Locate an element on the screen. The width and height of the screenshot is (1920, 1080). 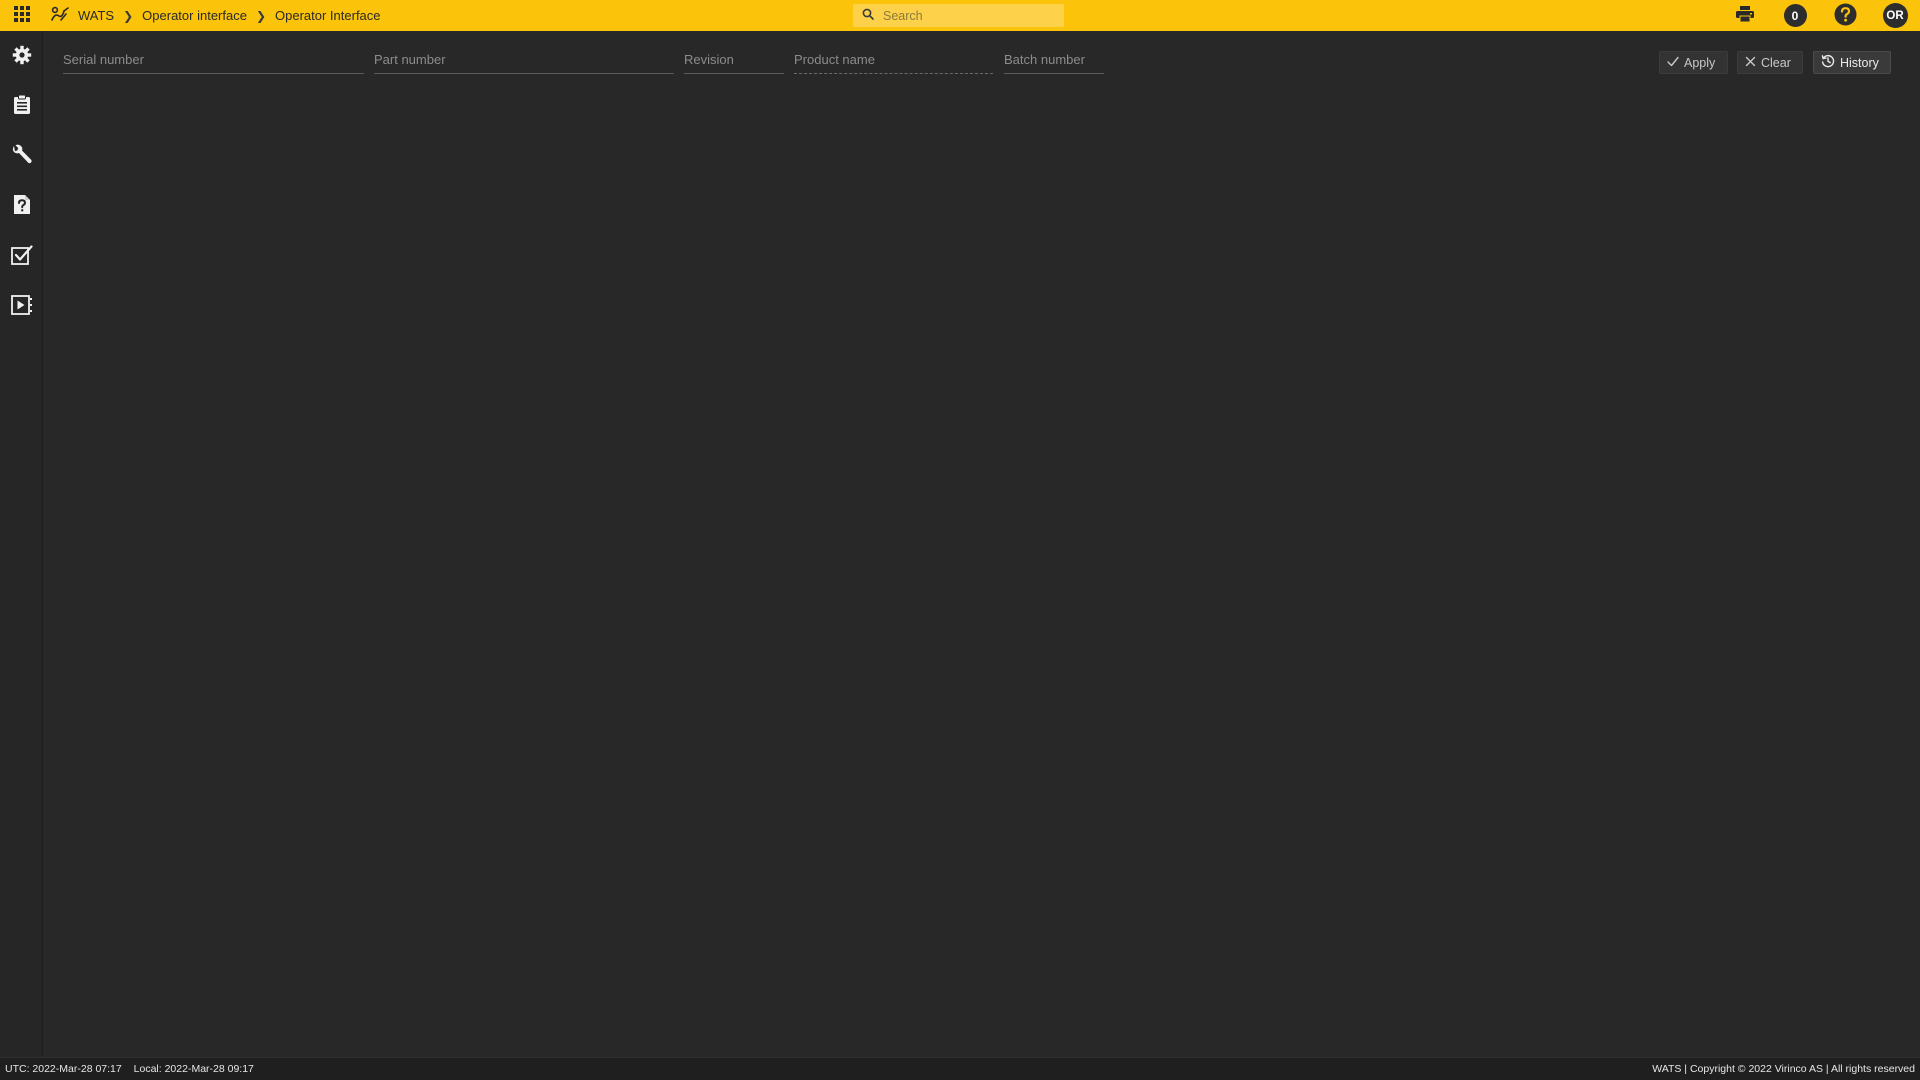
gear-icon is located at coordinates (22, 57).